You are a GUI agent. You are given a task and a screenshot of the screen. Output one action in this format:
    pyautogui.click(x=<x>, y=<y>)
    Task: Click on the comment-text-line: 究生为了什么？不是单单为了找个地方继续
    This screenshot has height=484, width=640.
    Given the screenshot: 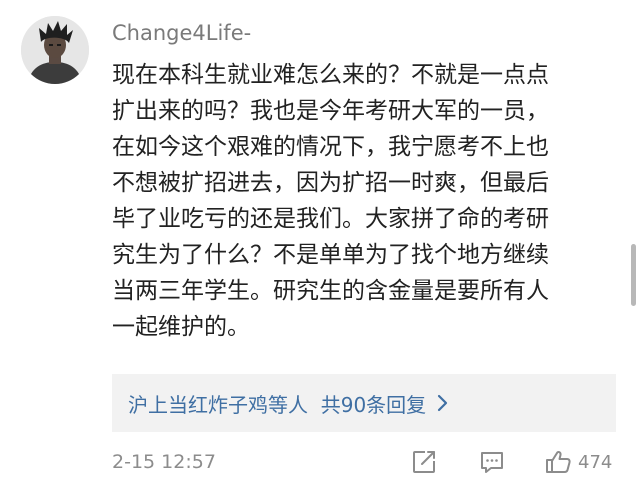 What is the action you would take?
    pyautogui.click(x=330, y=255)
    